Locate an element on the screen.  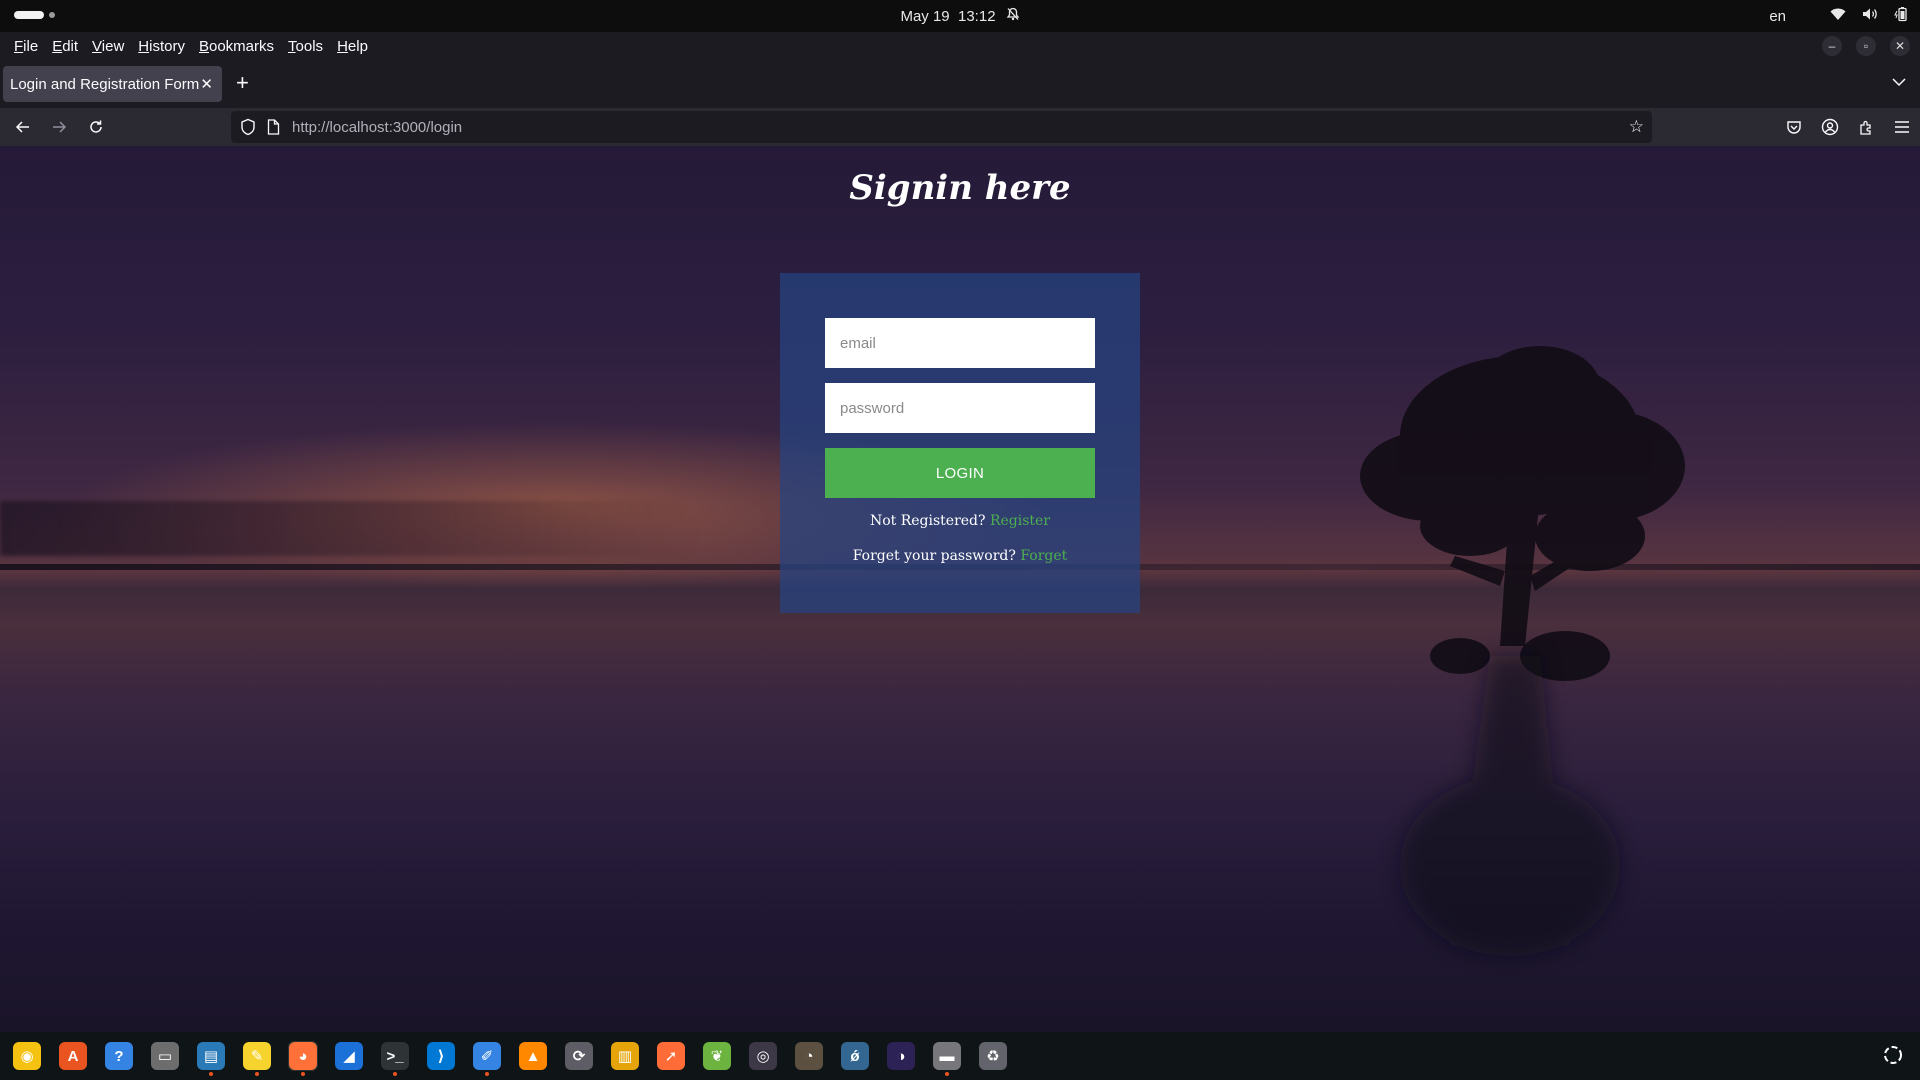
gimp-glyph: ◔ is located at coordinates (809, 1056).